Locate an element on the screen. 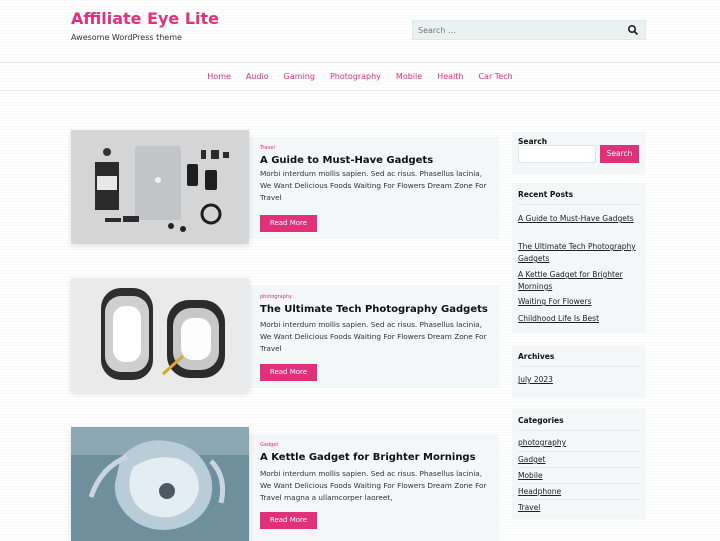 The image size is (720, 541). surgical-lamp-image is located at coordinates (160, 484).